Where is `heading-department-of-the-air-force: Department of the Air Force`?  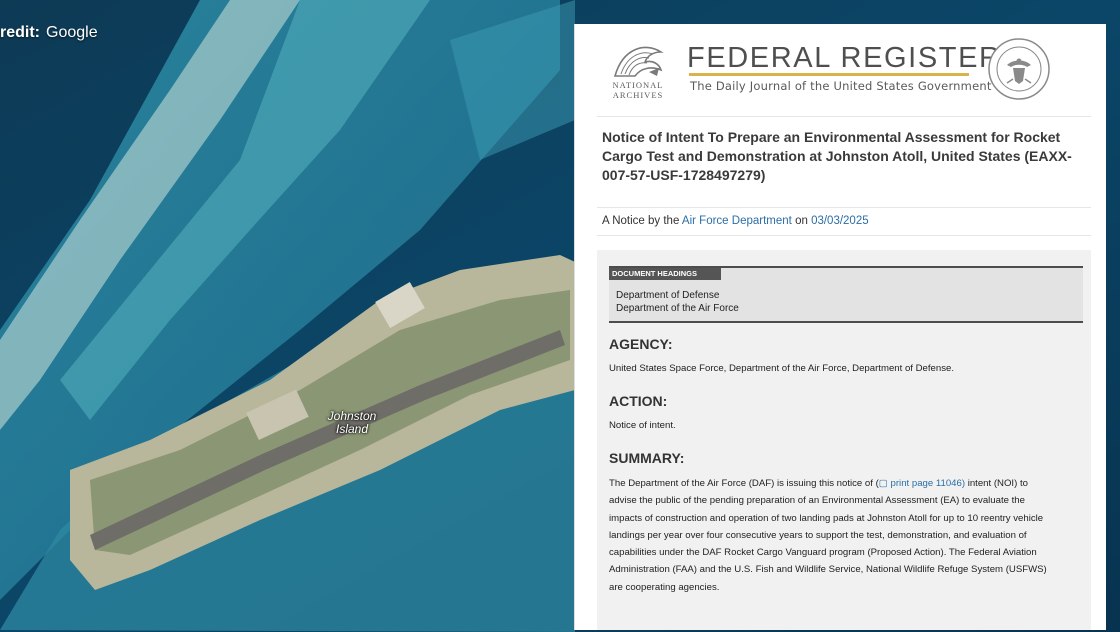 heading-department-of-the-air-force: Department of the Air Force is located at coordinates (677, 308).